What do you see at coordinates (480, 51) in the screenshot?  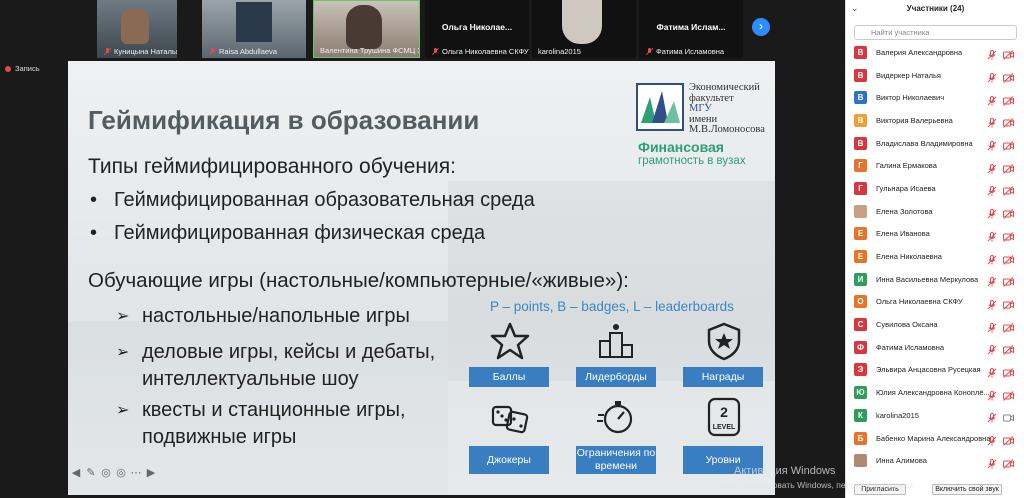 I see `tile-name: Ольга Николаевна СКФУ` at bounding box center [480, 51].